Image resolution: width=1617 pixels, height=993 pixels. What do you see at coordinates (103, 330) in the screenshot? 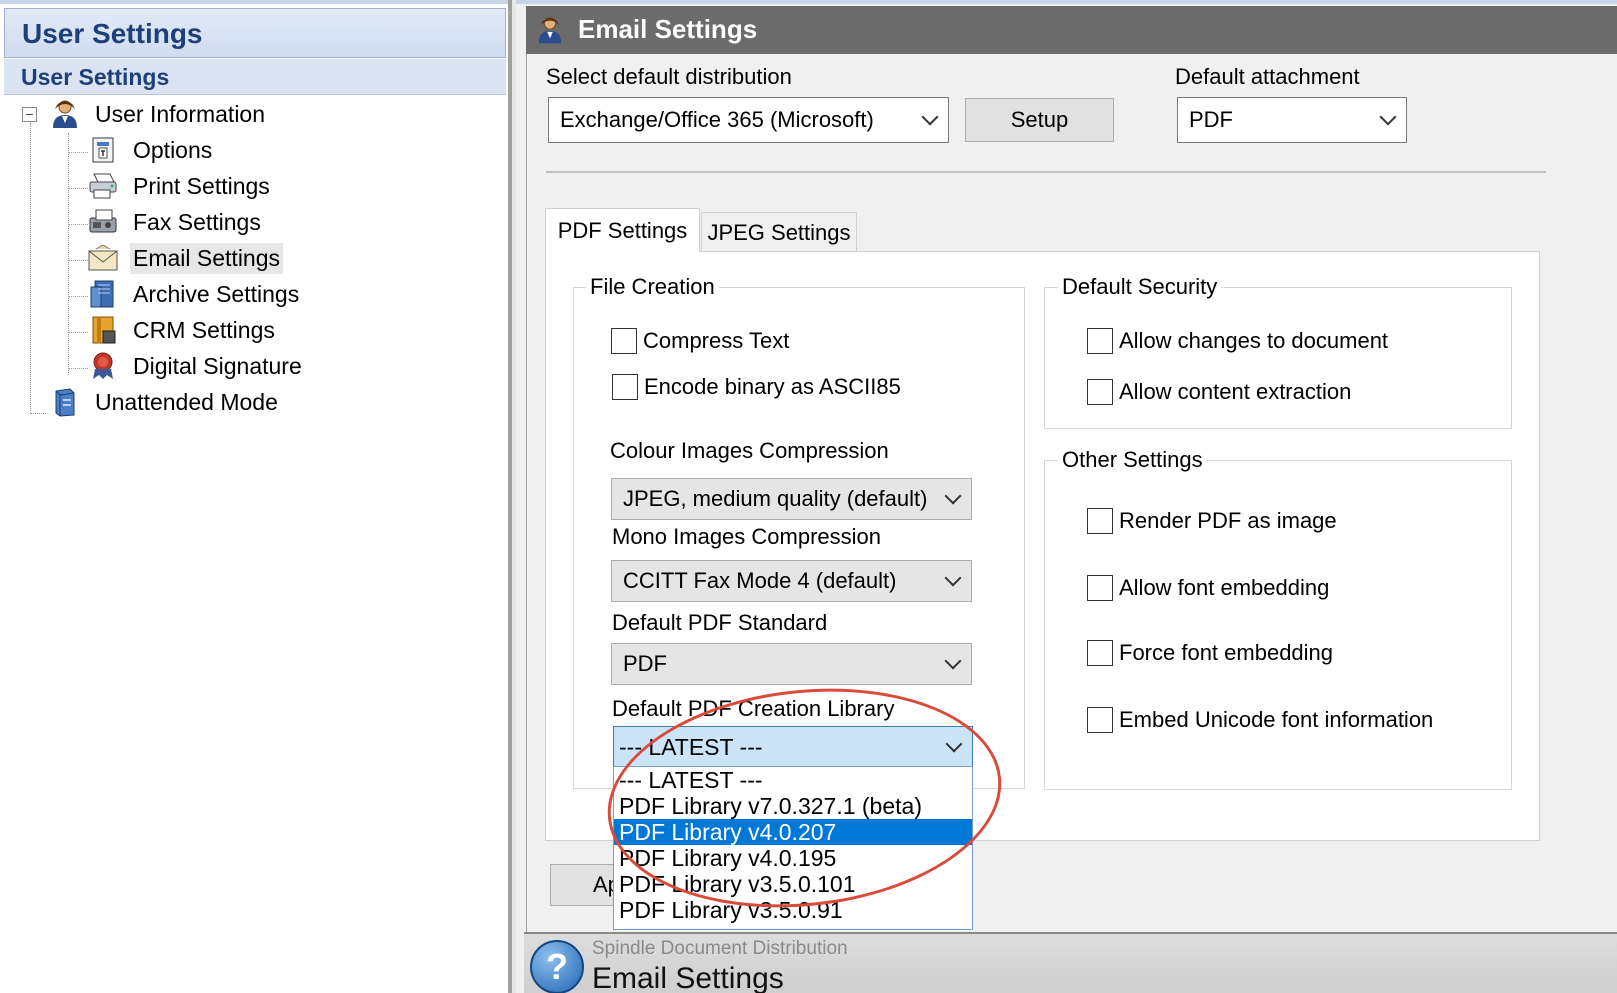
I see `crm-icon` at bounding box center [103, 330].